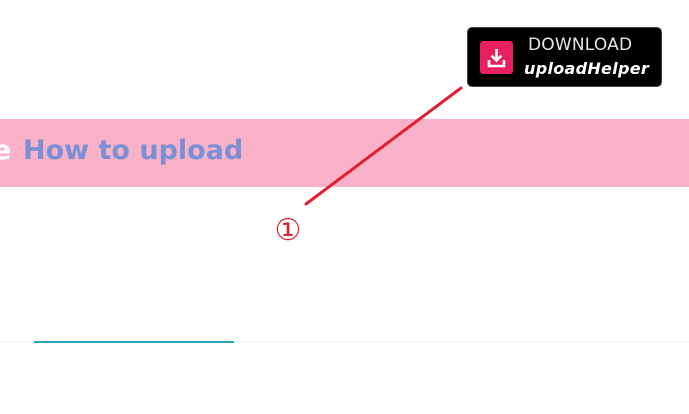  What do you see at coordinates (288, 230) in the screenshot?
I see `step-marker: ①` at bounding box center [288, 230].